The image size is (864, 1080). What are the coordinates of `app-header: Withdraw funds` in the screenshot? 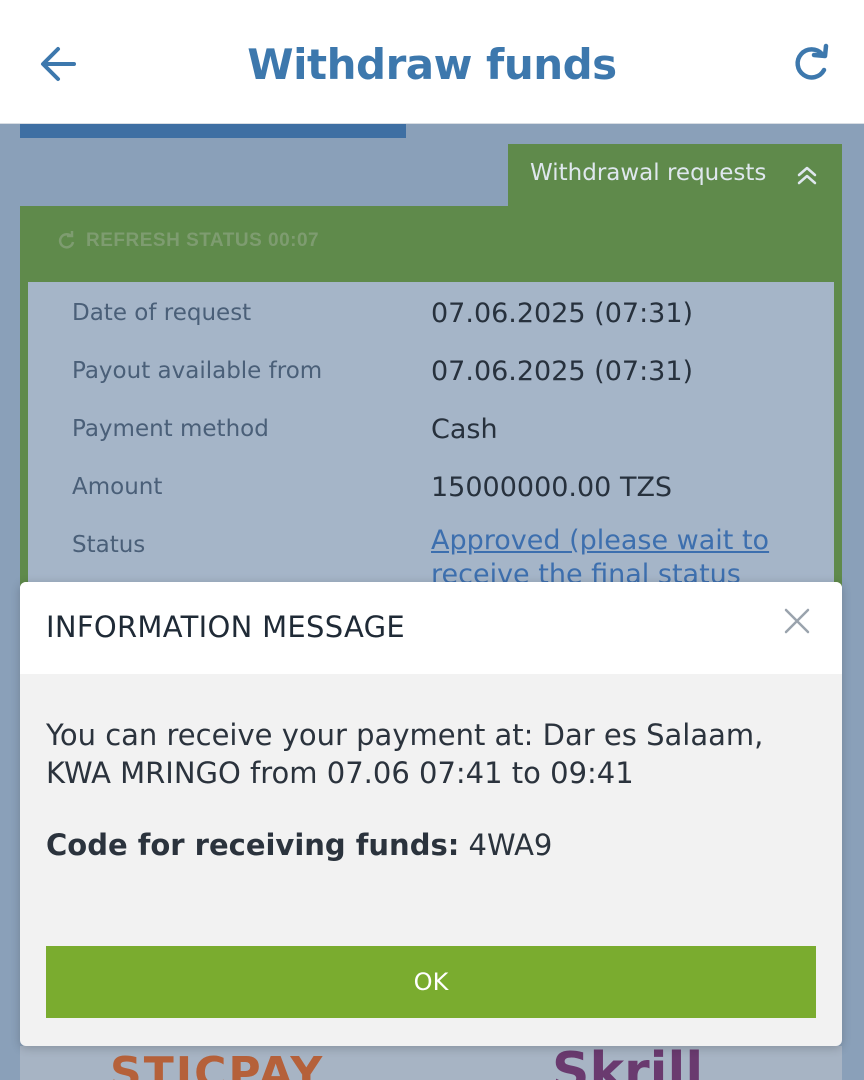 It's located at (432, 62).